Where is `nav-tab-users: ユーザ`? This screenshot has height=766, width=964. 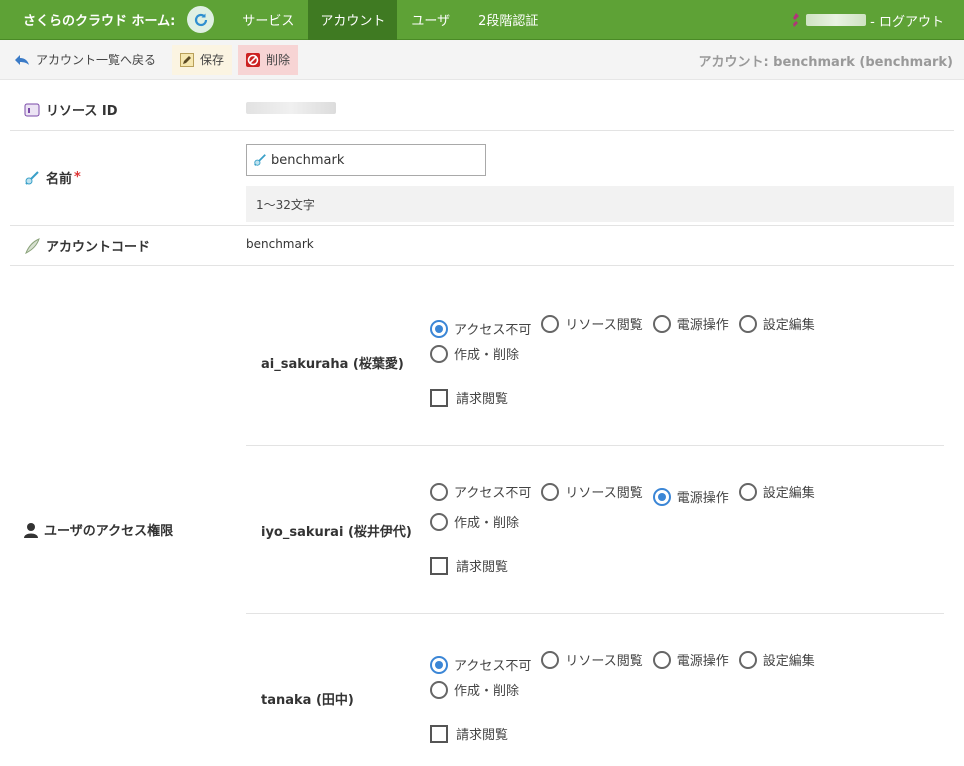
nav-tab-users: ユーザ is located at coordinates (430, 20).